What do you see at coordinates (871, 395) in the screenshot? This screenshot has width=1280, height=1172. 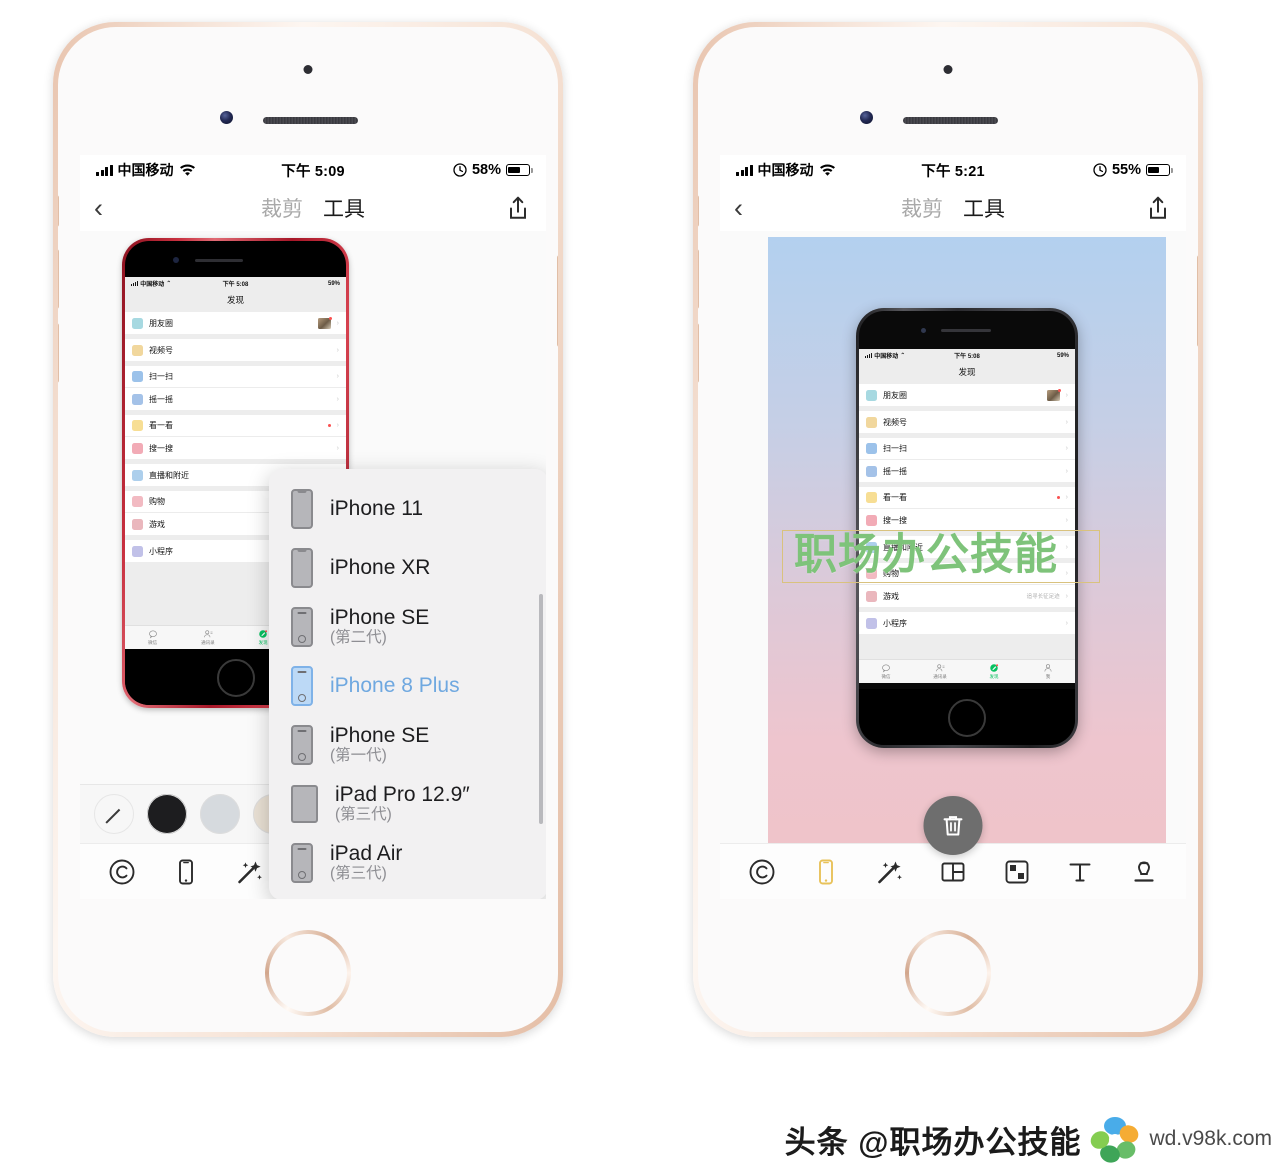 I see `moments-icon` at bounding box center [871, 395].